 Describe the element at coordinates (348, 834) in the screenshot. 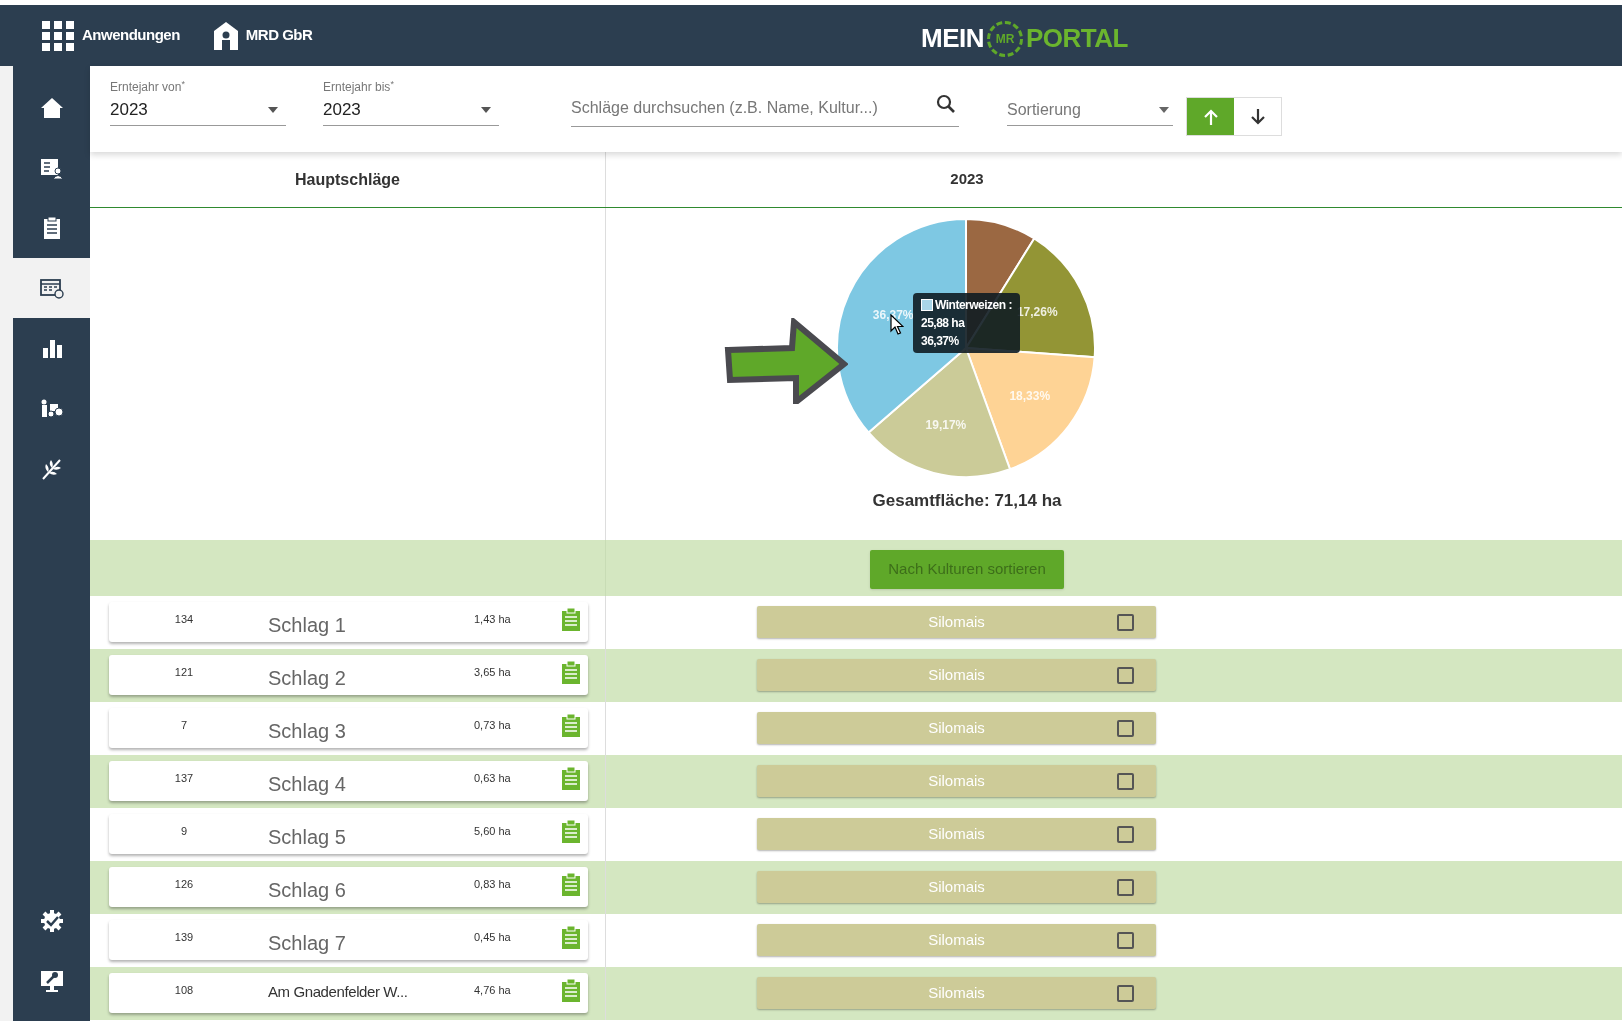

I see `field-card: 9 Schlag 5 5,60 ha` at that location.